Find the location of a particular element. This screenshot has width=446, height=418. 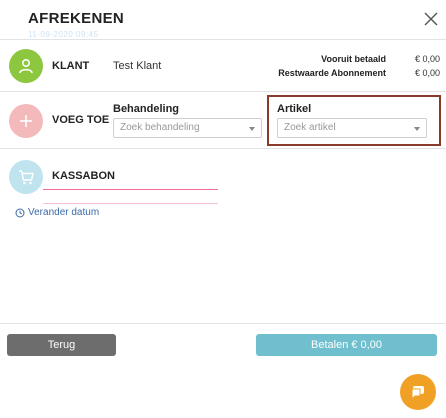

restwaarde-value: € 0,00 is located at coordinates (427, 73).